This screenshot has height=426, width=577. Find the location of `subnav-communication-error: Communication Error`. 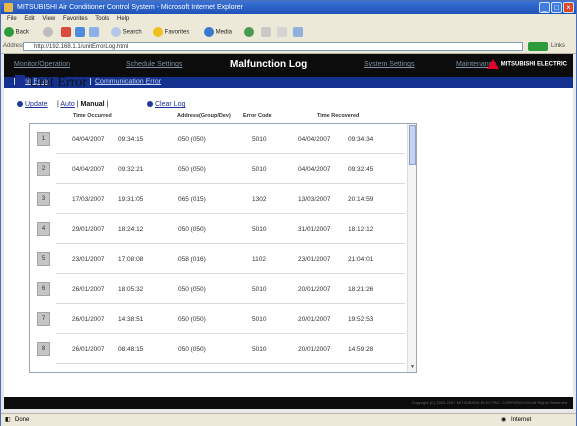

subnav-communication-error: Communication Error is located at coordinates (125, 81).